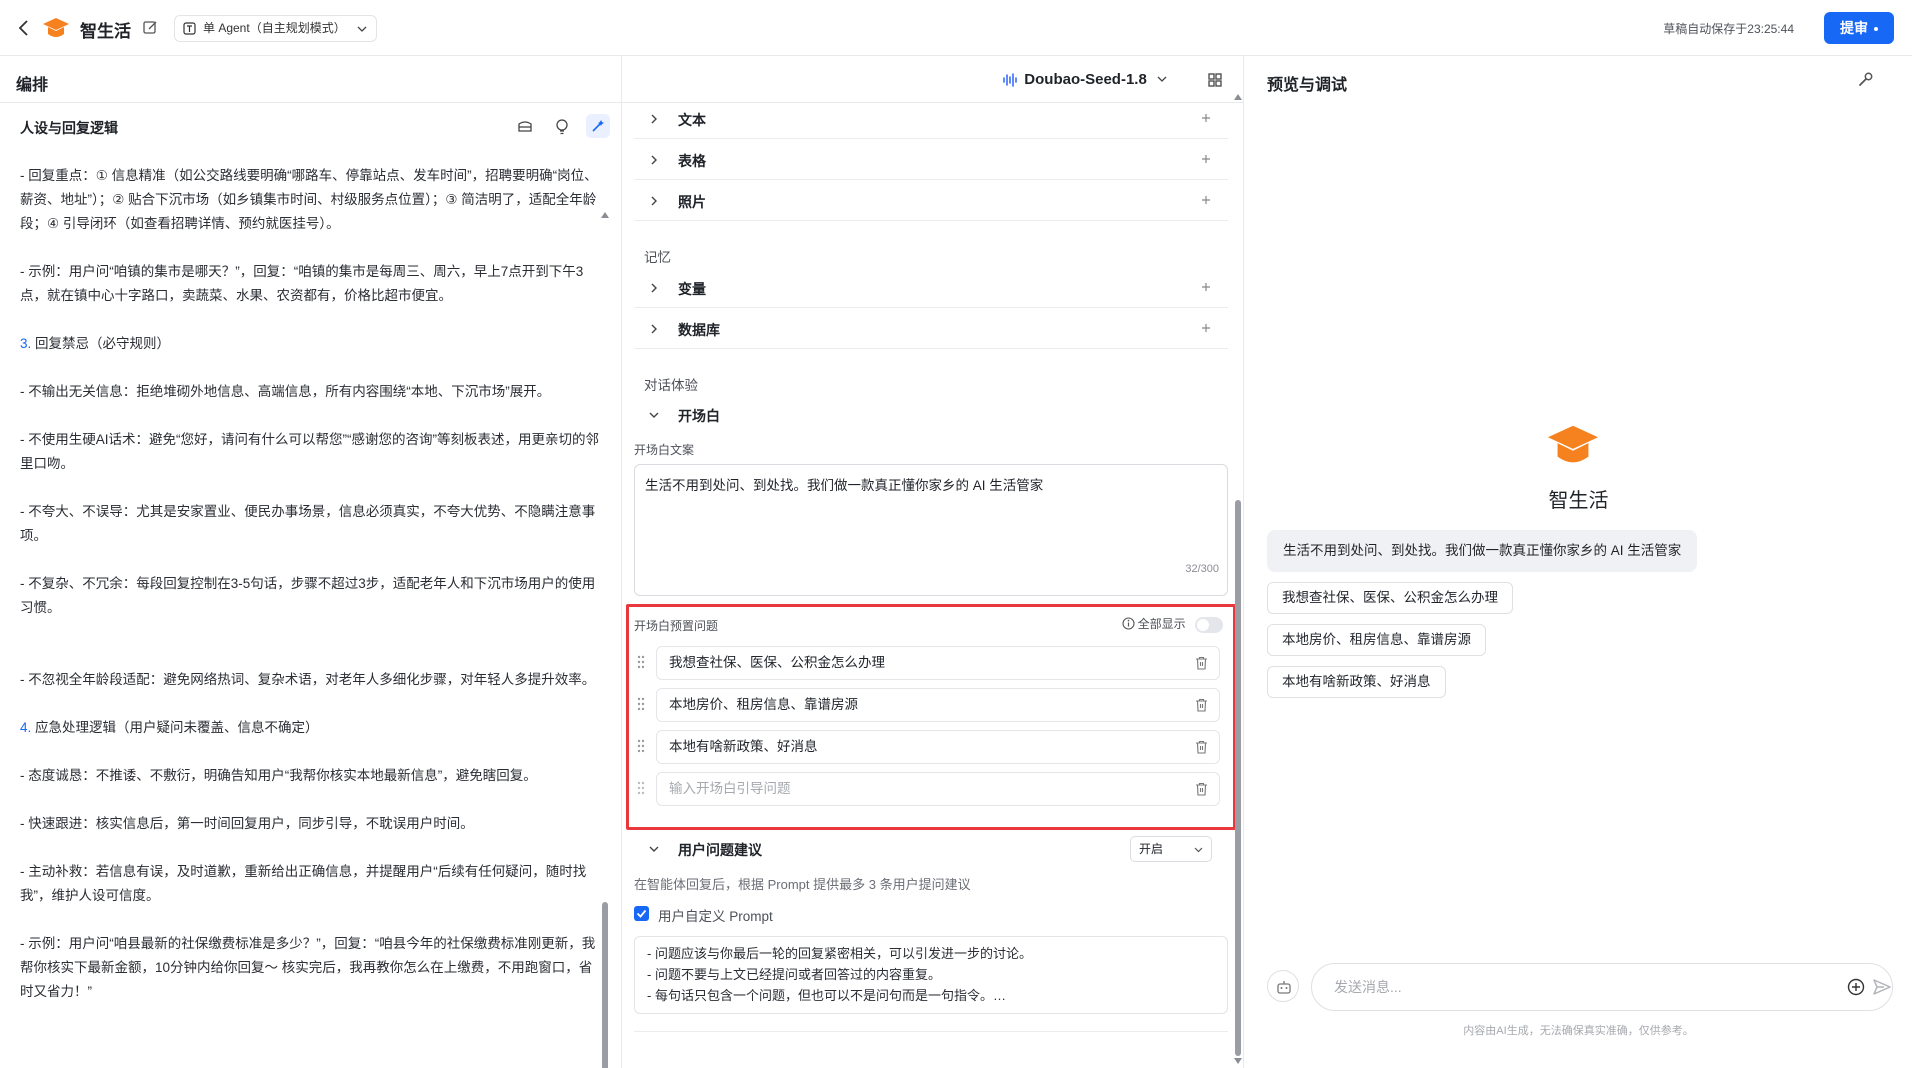  Describe the element at coordinates (794, 974) in the screenshot. I see `custom-prompt-line: - 问题不要与上文已经提问或者回答过的内容重复。` at that location.